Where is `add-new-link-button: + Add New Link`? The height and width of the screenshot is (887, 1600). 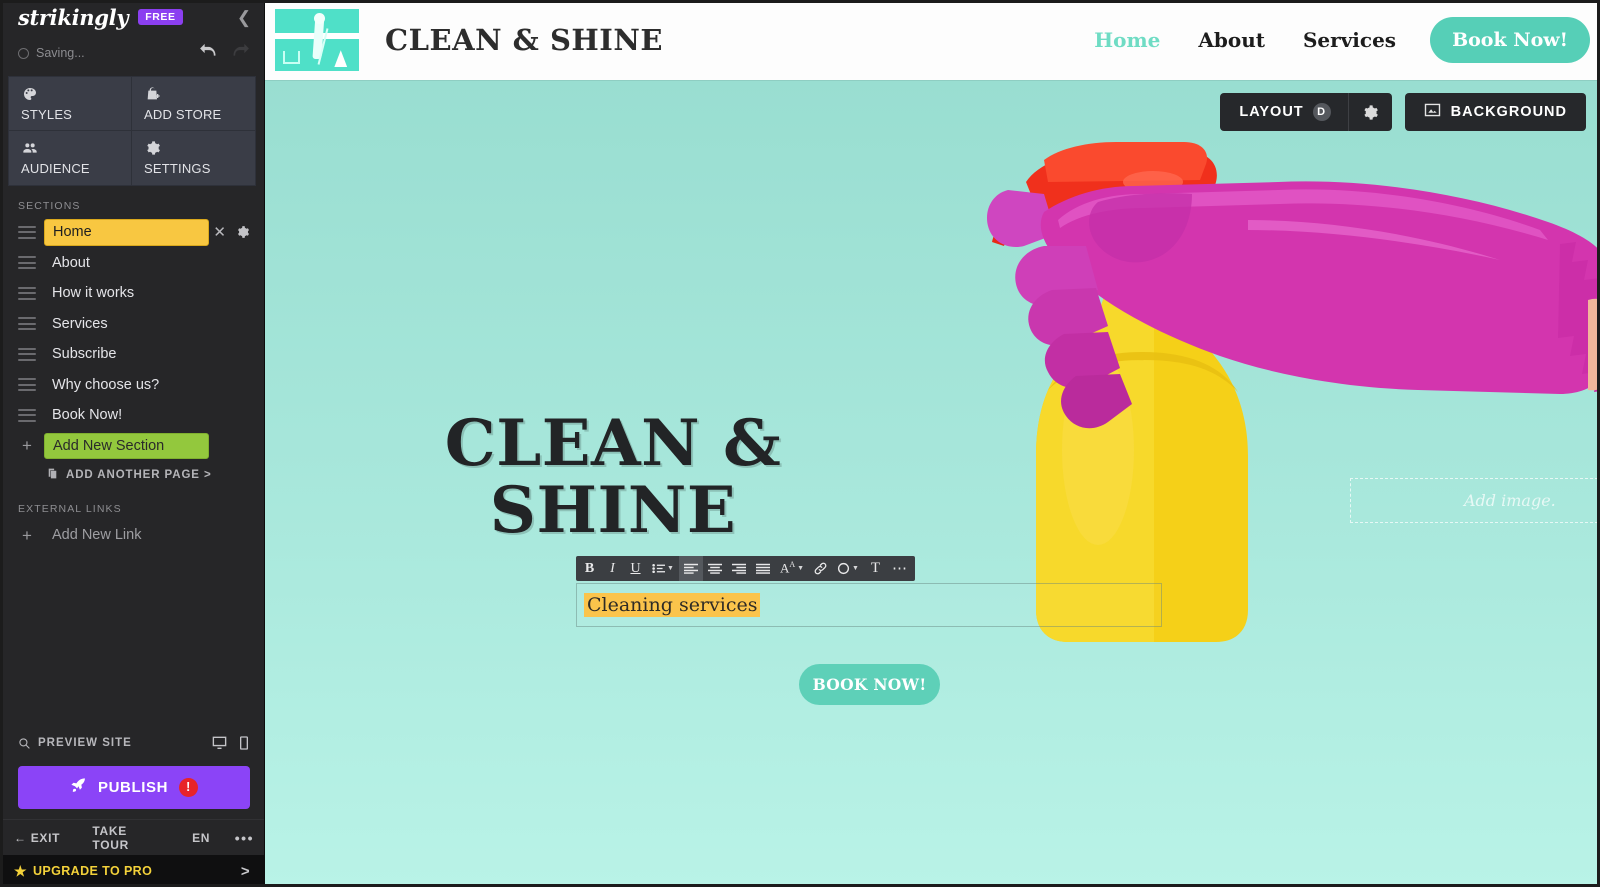 add-new-link-button: + Add New Link is located at coordinates (132, 535).